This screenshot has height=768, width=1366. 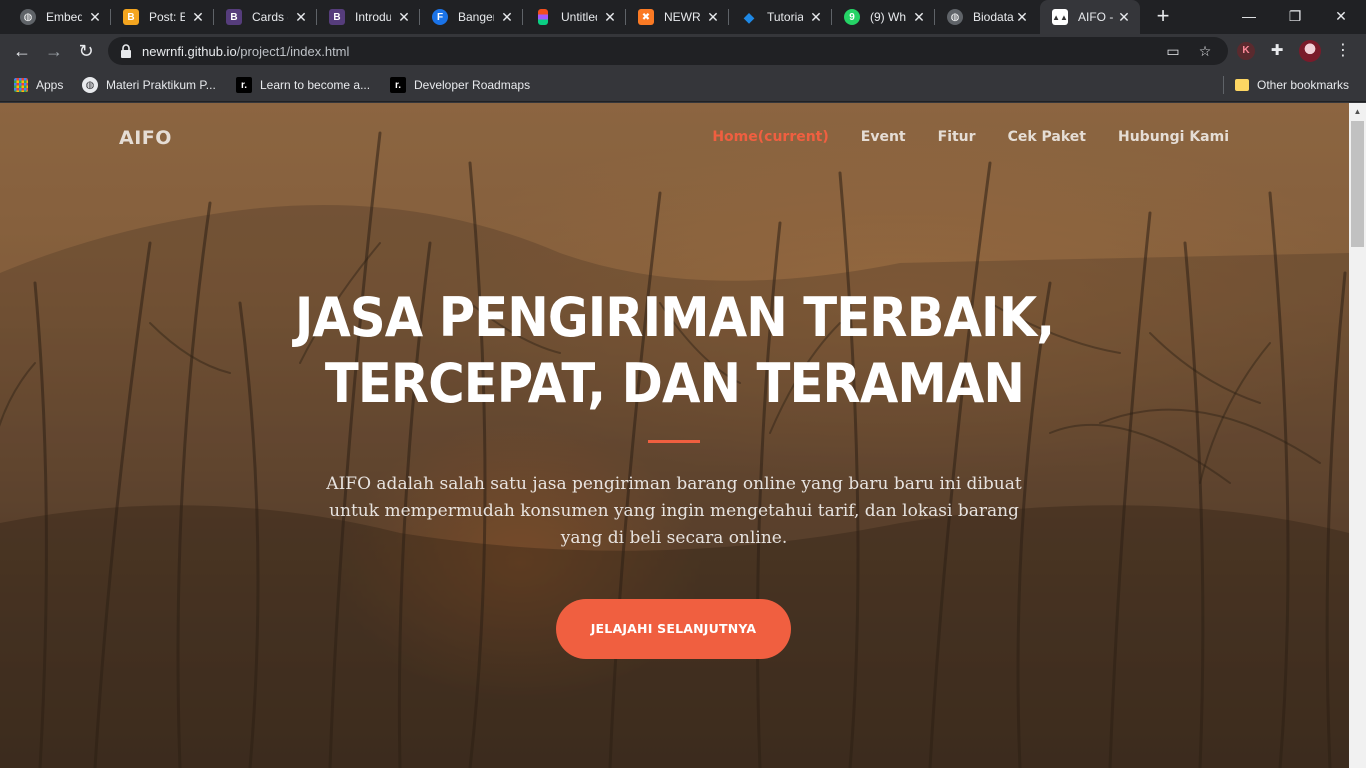 What do you see at coordinates (1341, 16) in the screenshot?
I see `close-window-button: ✕` at bounding box center [1341, 16].